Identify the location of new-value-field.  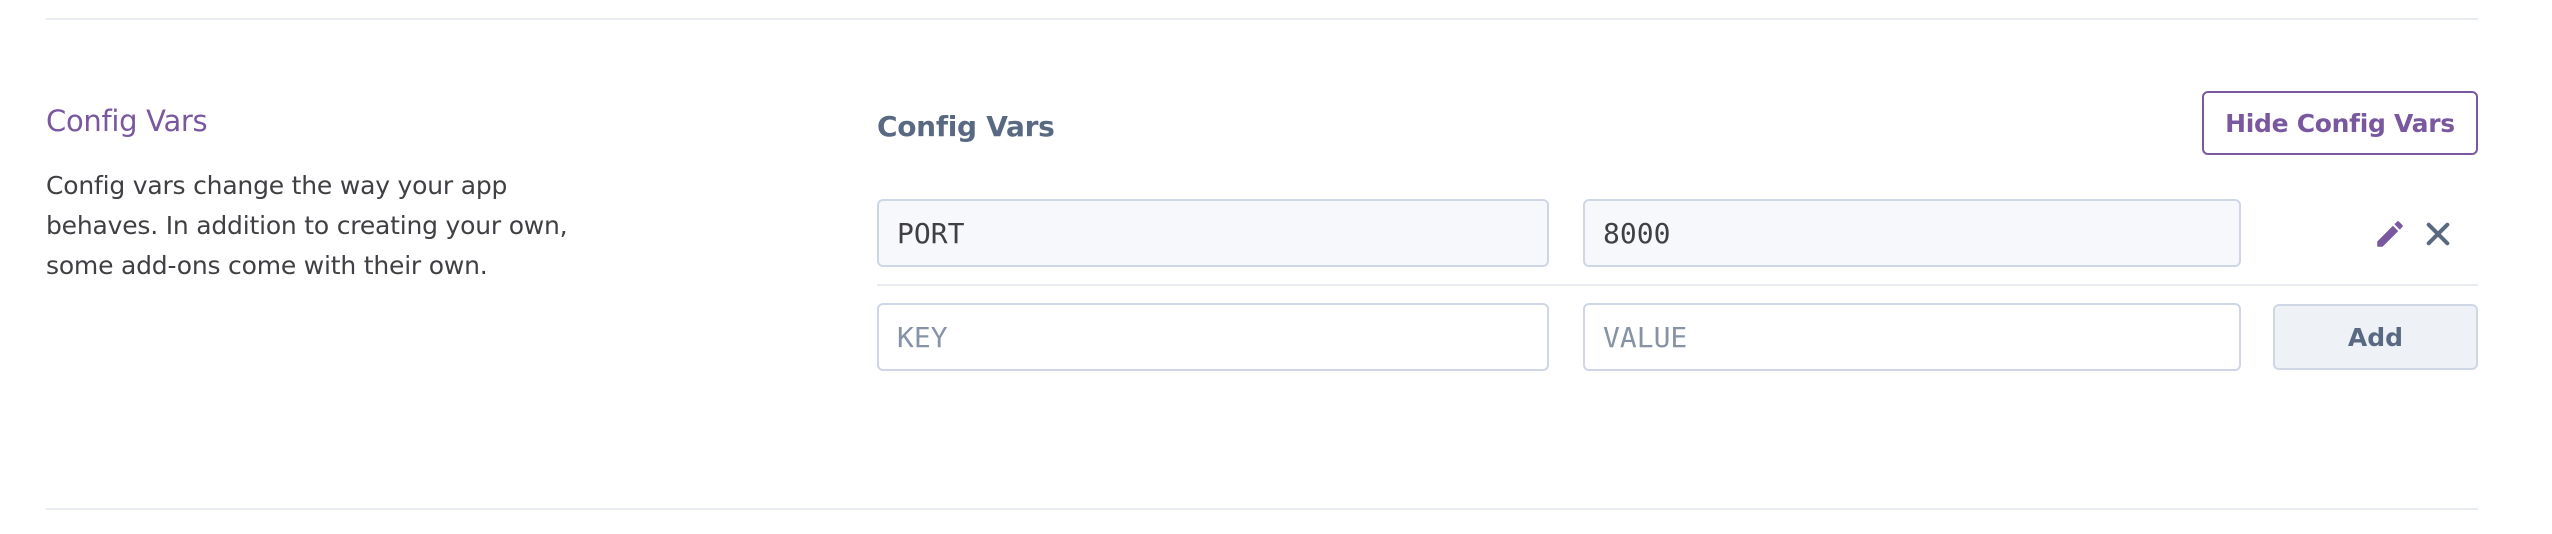
(1912, 337).